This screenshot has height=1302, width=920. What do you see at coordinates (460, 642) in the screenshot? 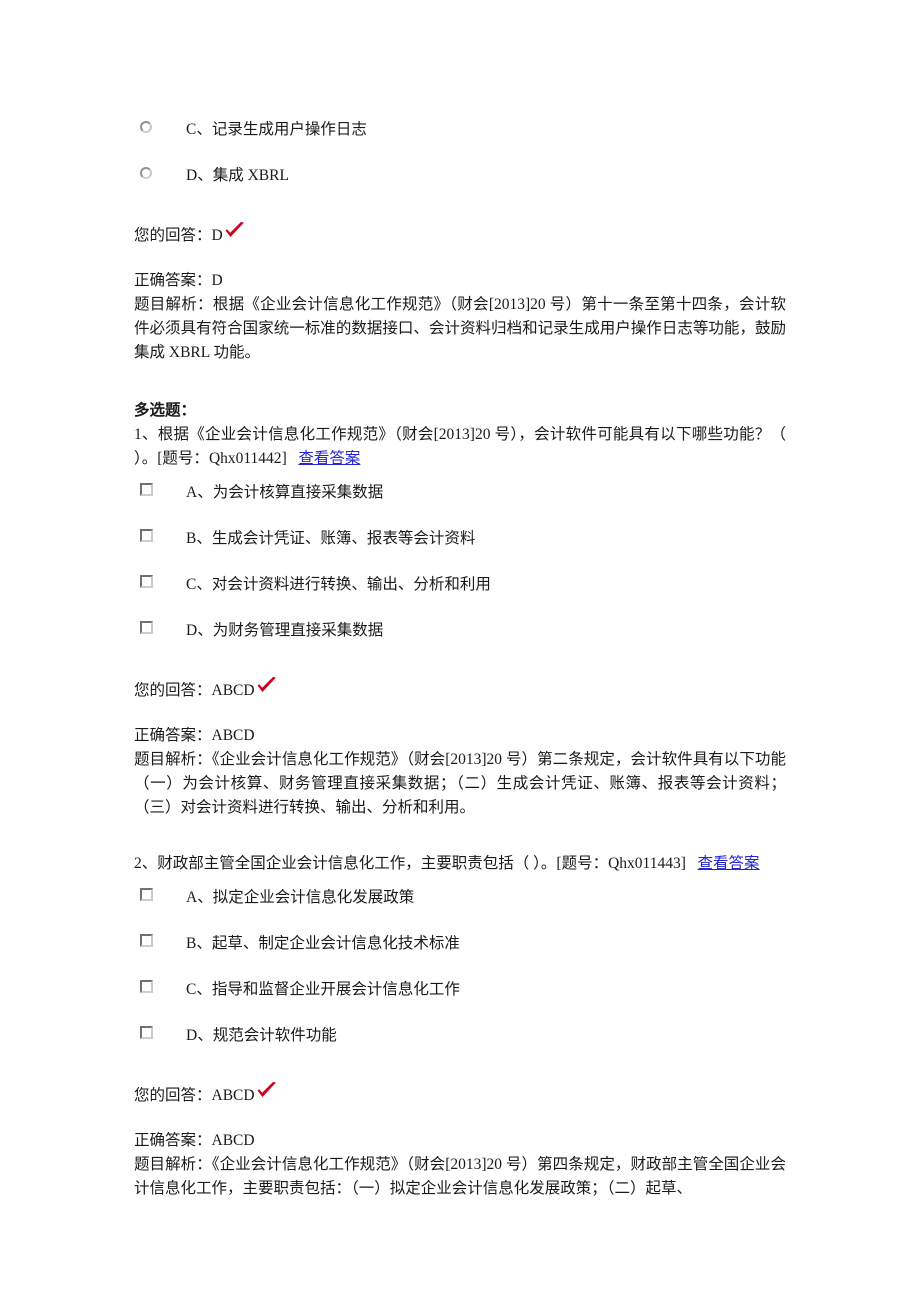
I see `option-row: D、为财务管理直接采集数据` at bounding box center [460, 642].